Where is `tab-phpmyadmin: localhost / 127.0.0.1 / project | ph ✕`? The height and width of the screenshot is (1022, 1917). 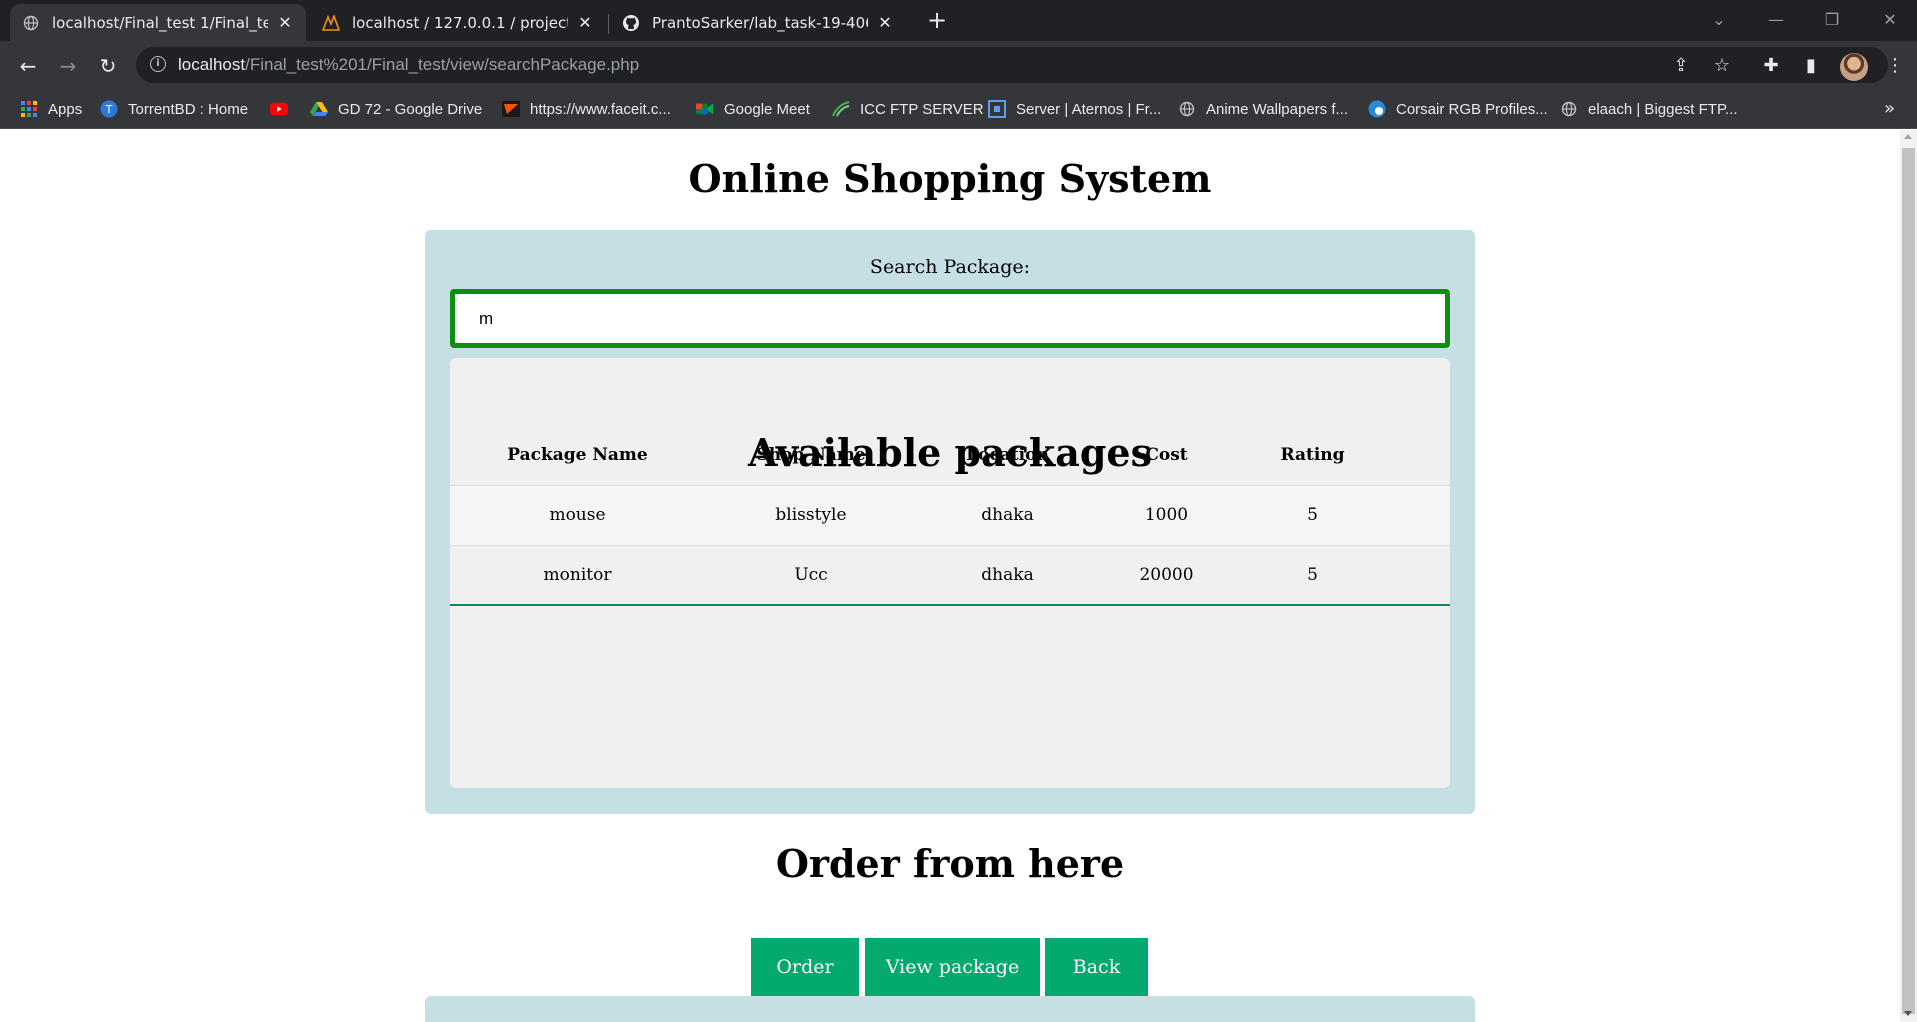
tab-phpmyadmin: localhost / 127.0.0.1 / project | ph ✕ is located at coordinates (458, 22).